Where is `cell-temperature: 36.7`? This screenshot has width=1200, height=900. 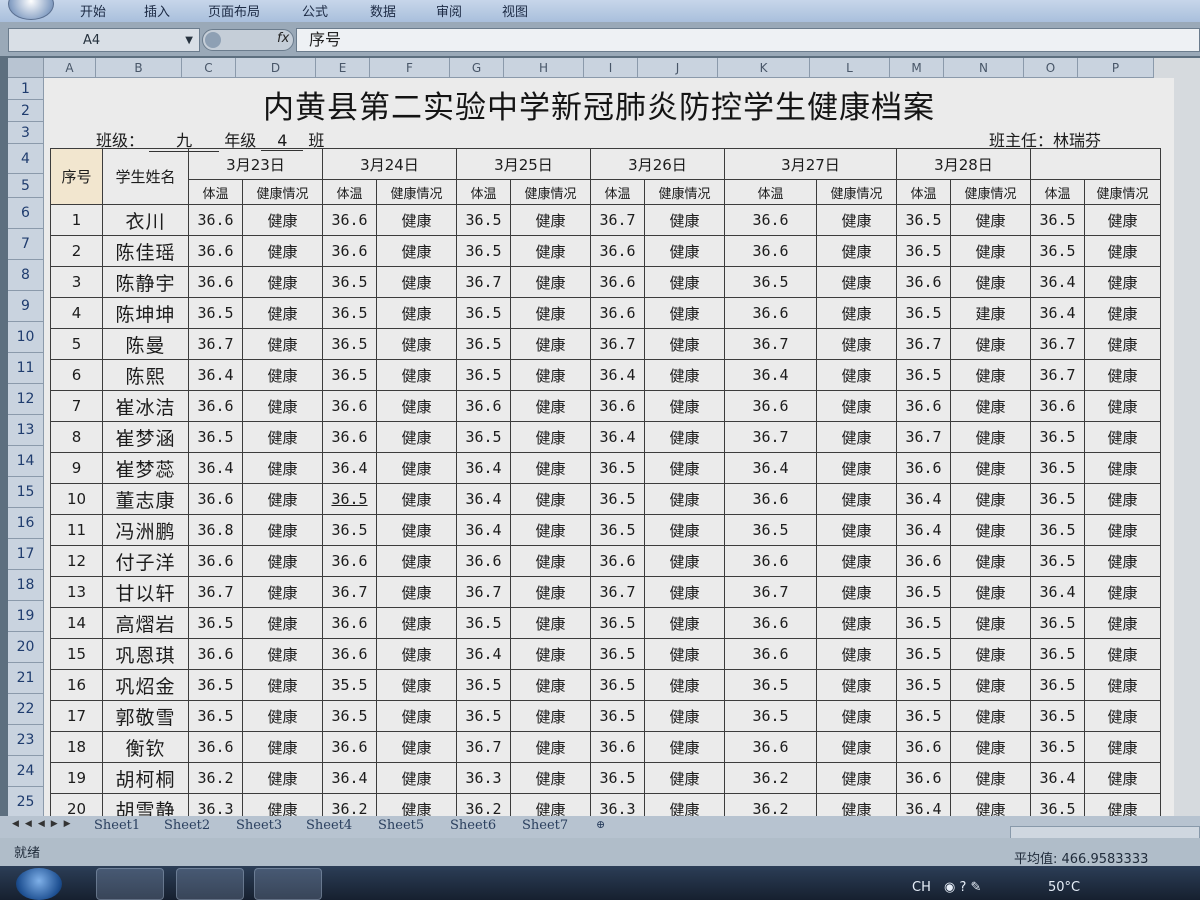 cell-temperature: 36.7 is located at coordinates (1057, 344).